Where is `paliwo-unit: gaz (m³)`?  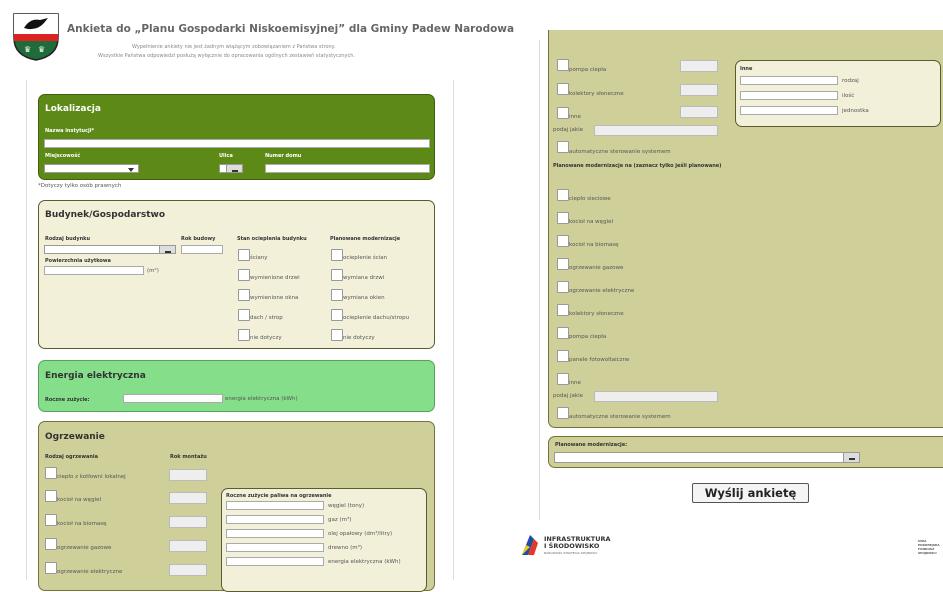
paliwo-unit: gaz (m³) is located at coordinates (340, 520).